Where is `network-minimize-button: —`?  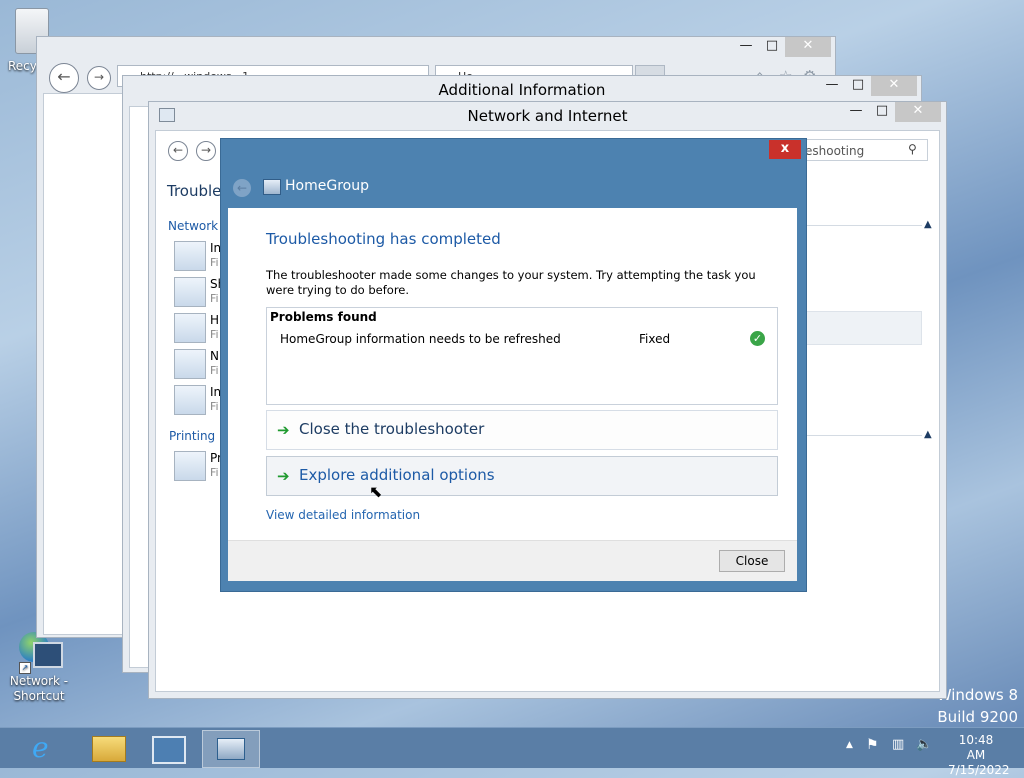 network-minimize-button: — is located at coordinates (856, 112).